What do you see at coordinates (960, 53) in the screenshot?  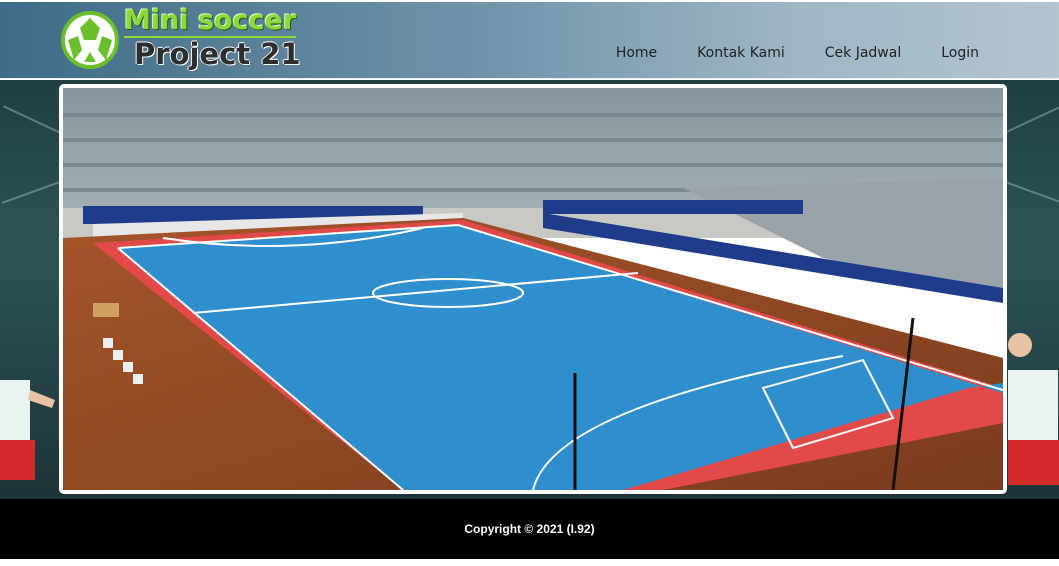 I see `nav-login: Login` at bounding box center [960, 53].